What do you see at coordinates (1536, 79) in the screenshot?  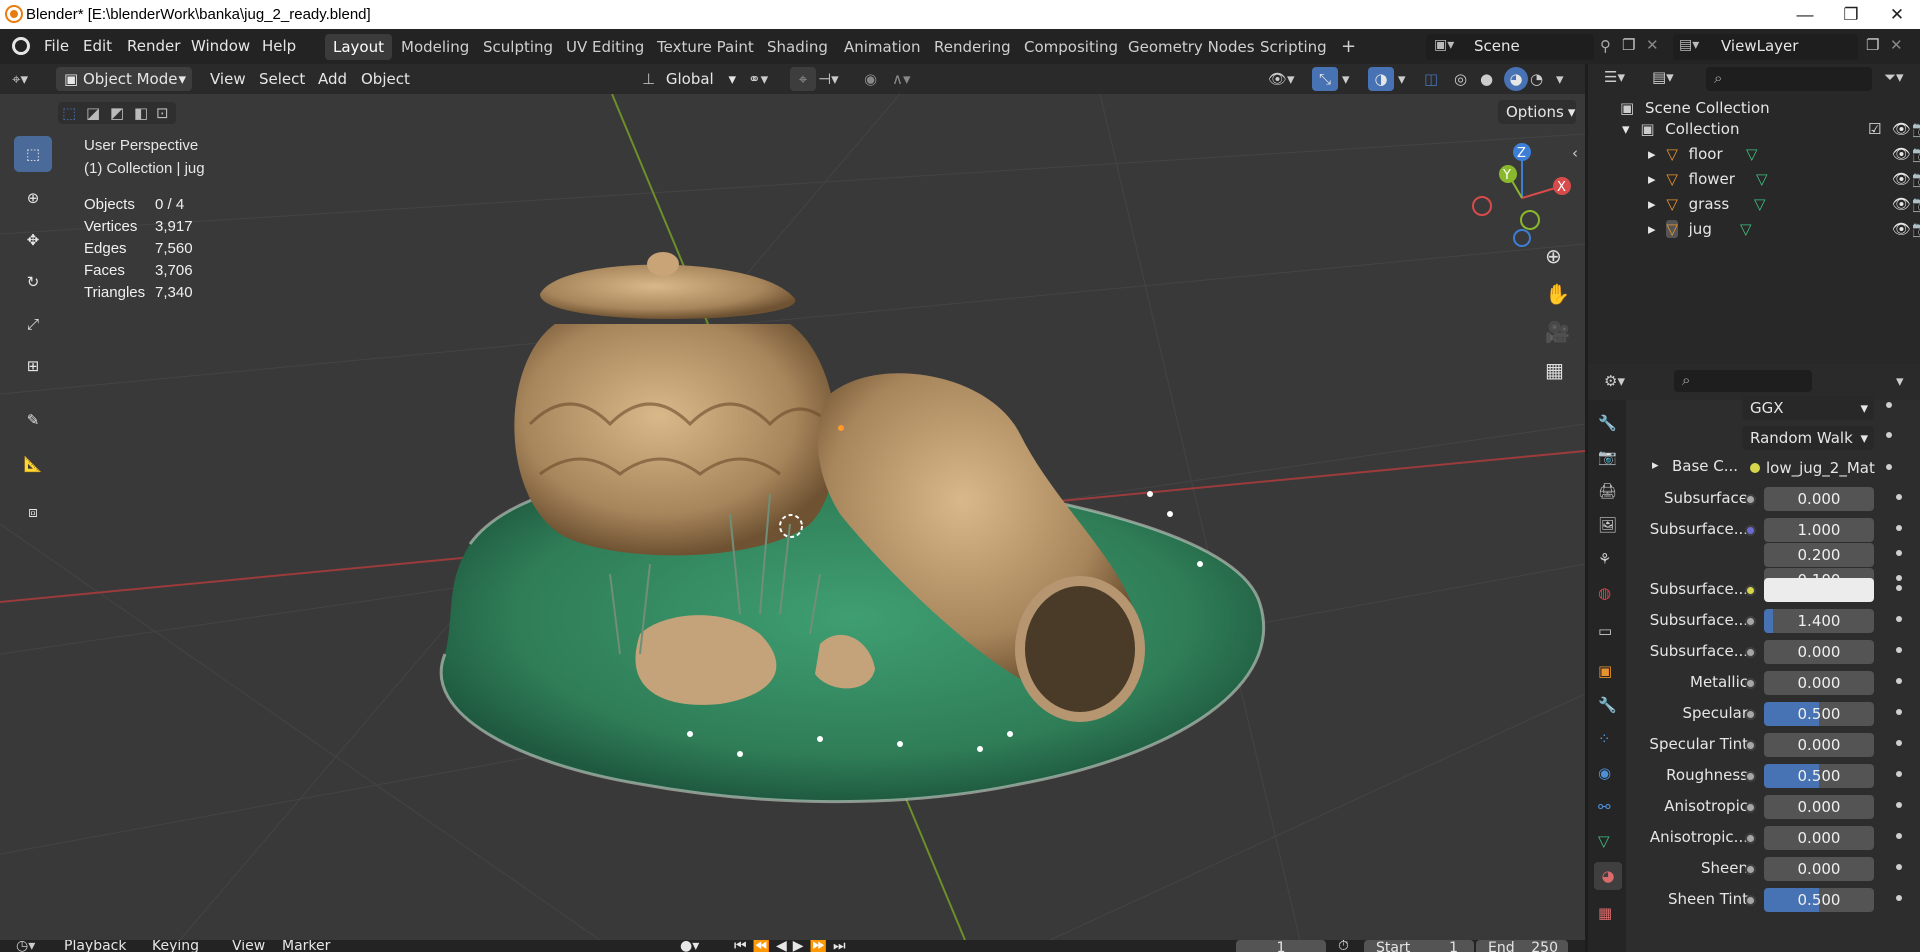 I see `rendered-shading-icon: ◔` at bounding box center [1536, 79].